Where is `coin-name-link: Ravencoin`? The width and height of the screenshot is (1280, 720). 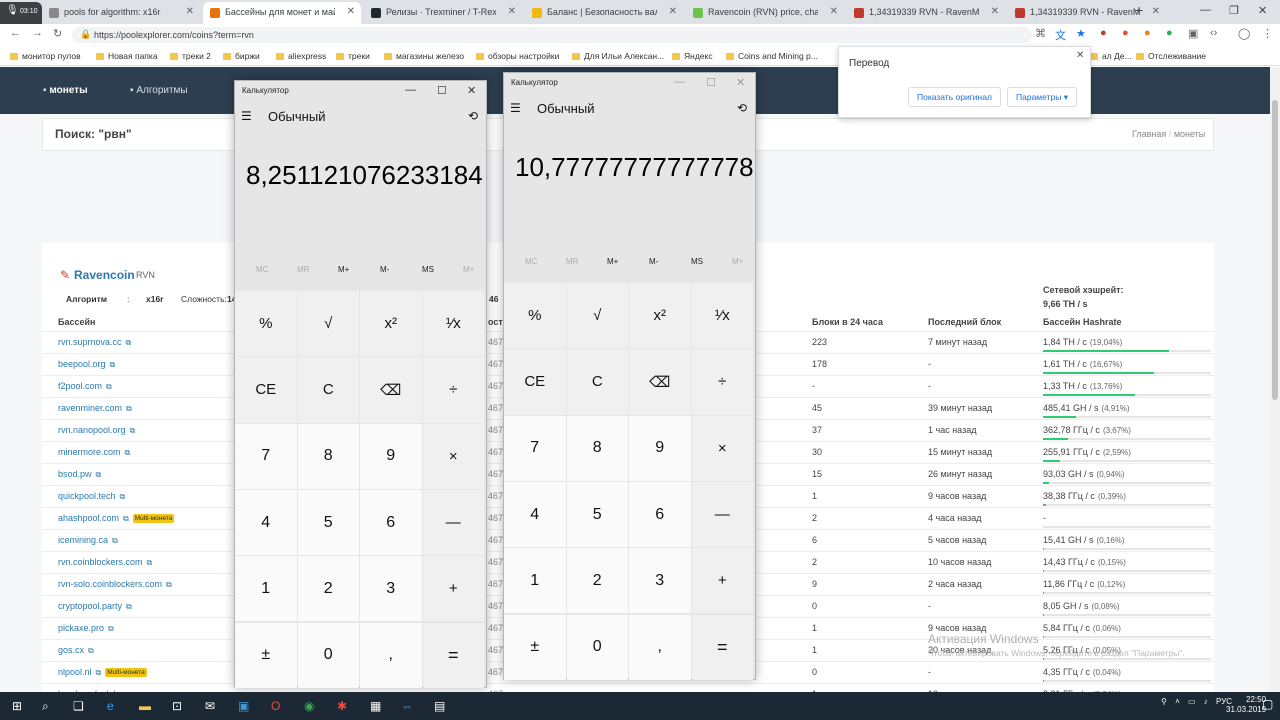 coin-name-link: Ravencoin is located at coordinates (104, 275).